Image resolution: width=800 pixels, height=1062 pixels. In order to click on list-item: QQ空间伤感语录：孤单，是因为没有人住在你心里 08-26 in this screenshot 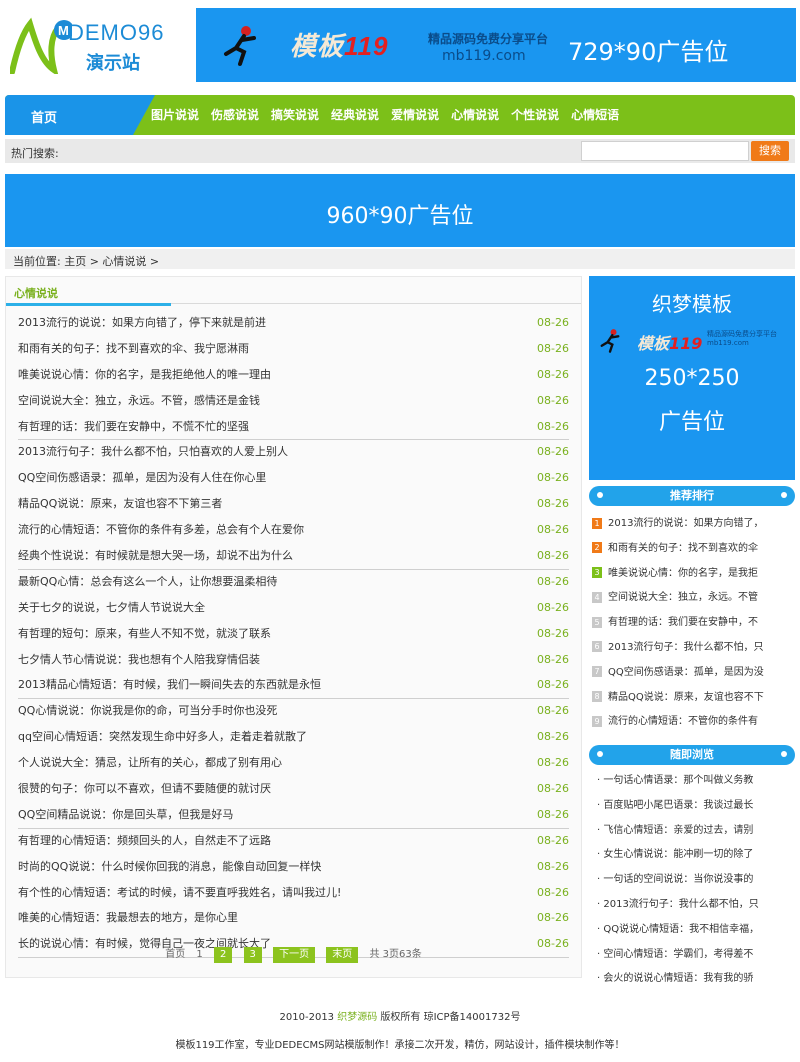, I will do `click(293, 479)`.